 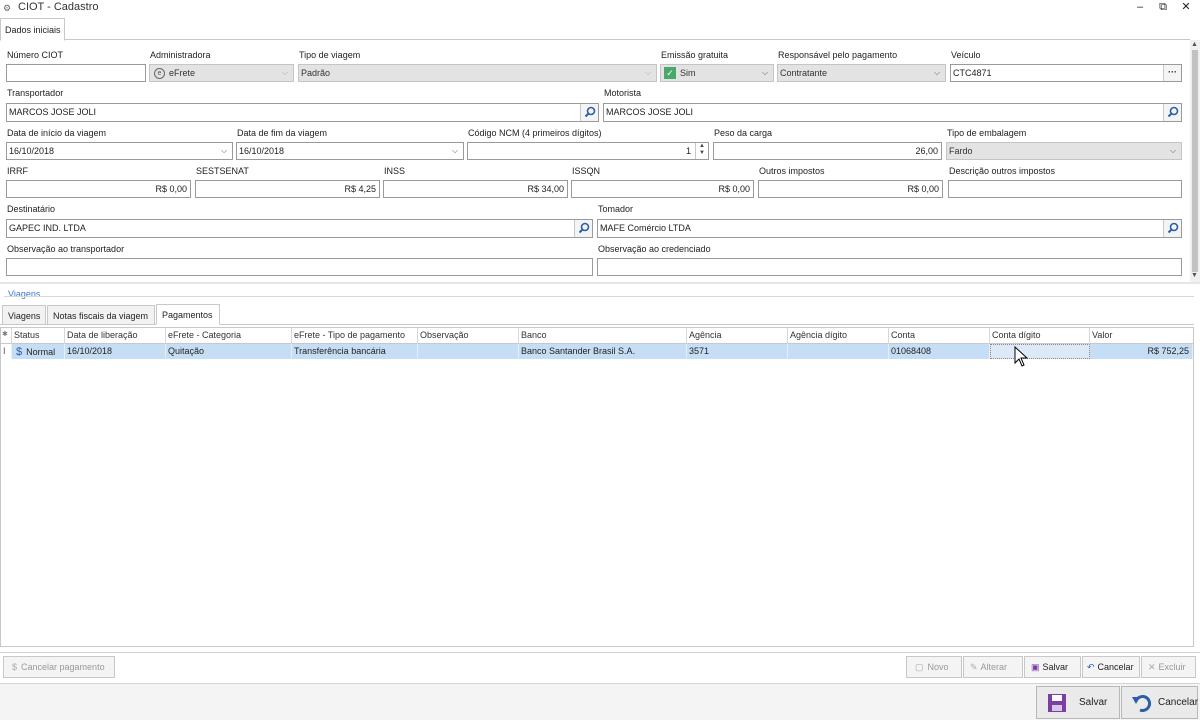 What do you see at coordinates (66, 249) in the screenshot?
I see `obs-transportador-label: Observação ao transportador` at bounding box center [66, 249].